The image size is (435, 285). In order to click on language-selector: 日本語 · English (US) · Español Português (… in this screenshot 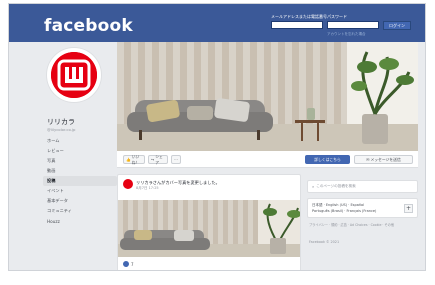, I will do `click(362, 208)`.